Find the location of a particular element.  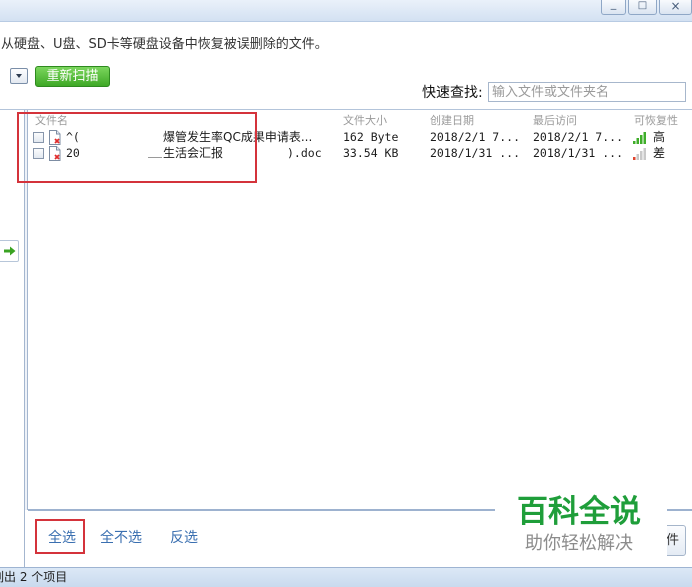

close-icon: × is located at coordinates (675, 6).